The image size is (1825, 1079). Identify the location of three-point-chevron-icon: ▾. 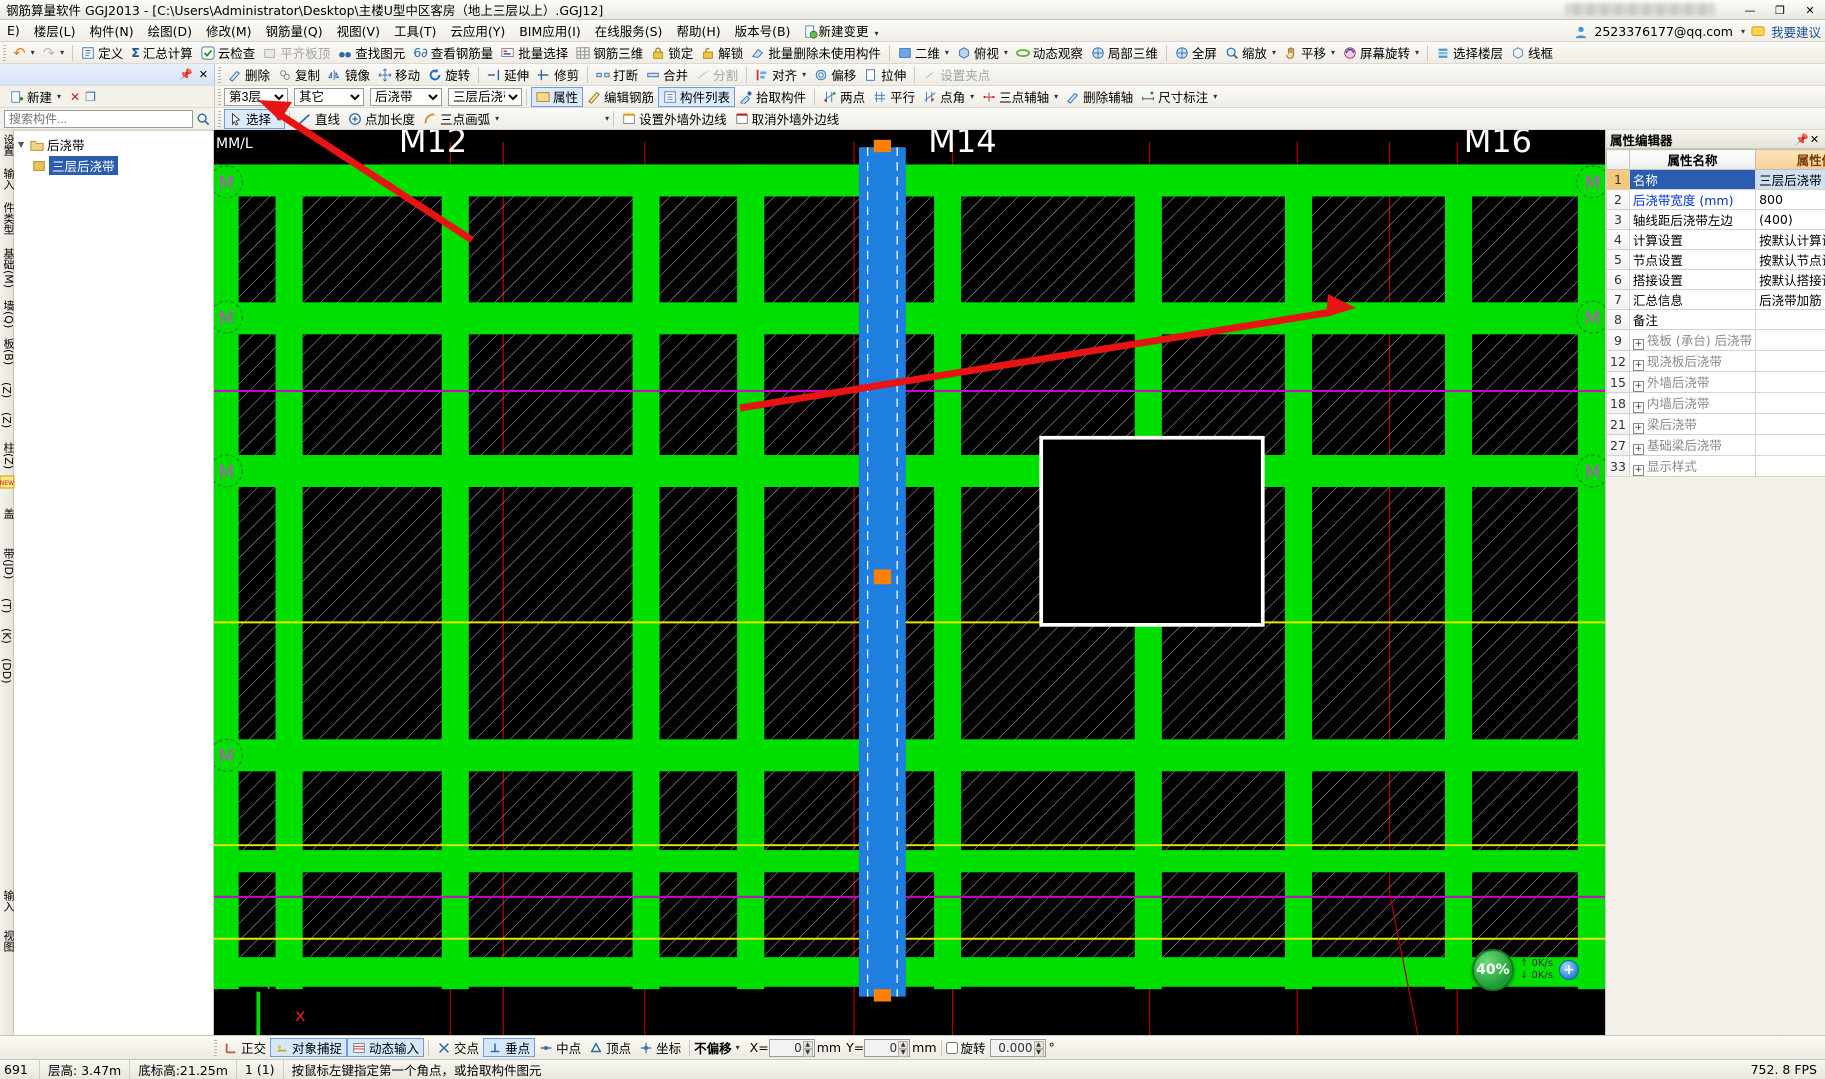
(1056, 96).